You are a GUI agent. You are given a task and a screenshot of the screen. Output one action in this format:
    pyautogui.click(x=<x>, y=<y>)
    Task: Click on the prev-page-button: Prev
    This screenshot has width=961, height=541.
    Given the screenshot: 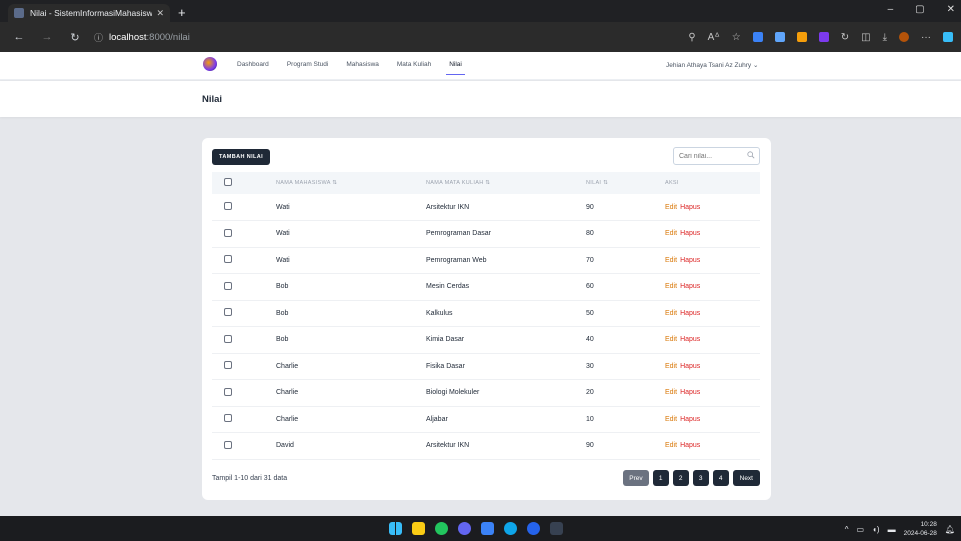 What is the action you would take?
    pyautogui.click(x=636, y=478)
    